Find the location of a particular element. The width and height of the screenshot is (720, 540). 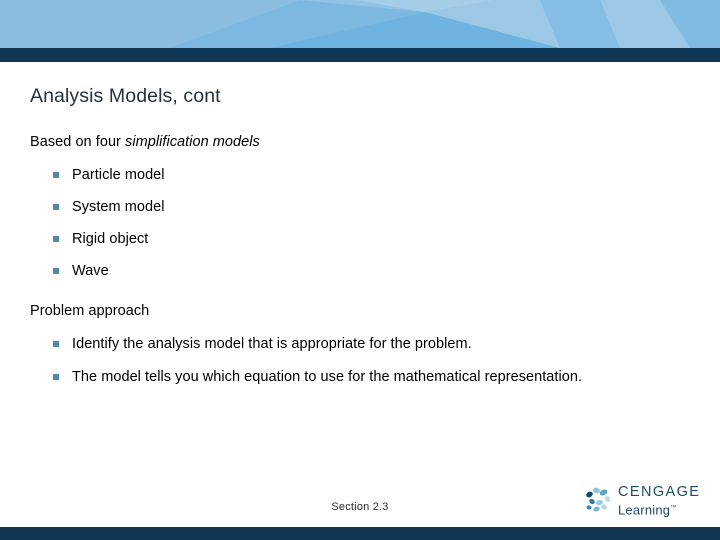

lead-emphasis-simplification: simplification models is located at coordinates (192, 142).